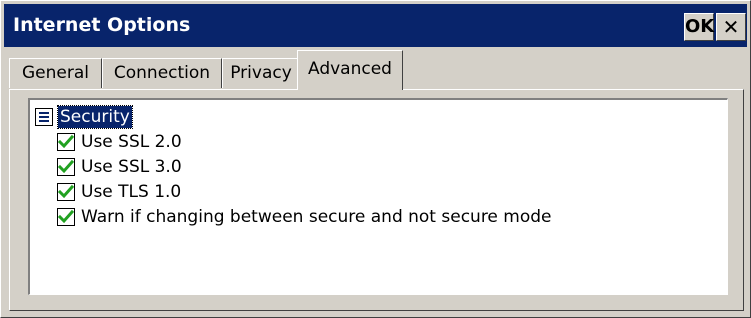 This screenshot has width=751, height=318. I want to click on title-bar: Internet Options OK ✕, so click(375, 25).